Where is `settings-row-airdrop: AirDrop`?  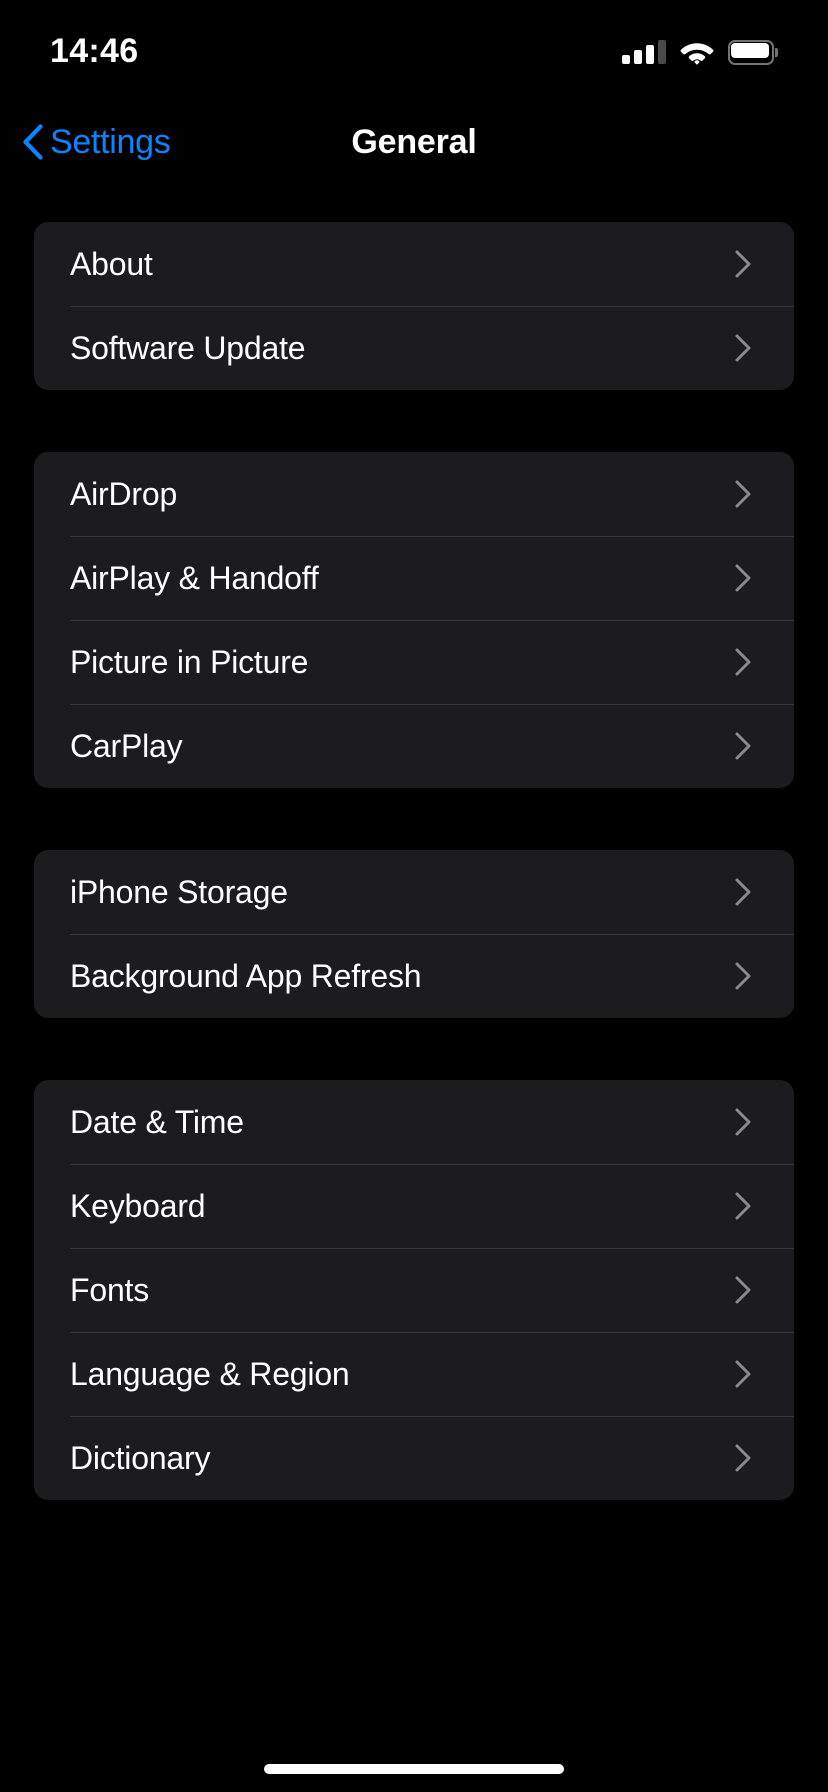
settings-row-airdrop: AirDrop is located at coordinates (414, 494).